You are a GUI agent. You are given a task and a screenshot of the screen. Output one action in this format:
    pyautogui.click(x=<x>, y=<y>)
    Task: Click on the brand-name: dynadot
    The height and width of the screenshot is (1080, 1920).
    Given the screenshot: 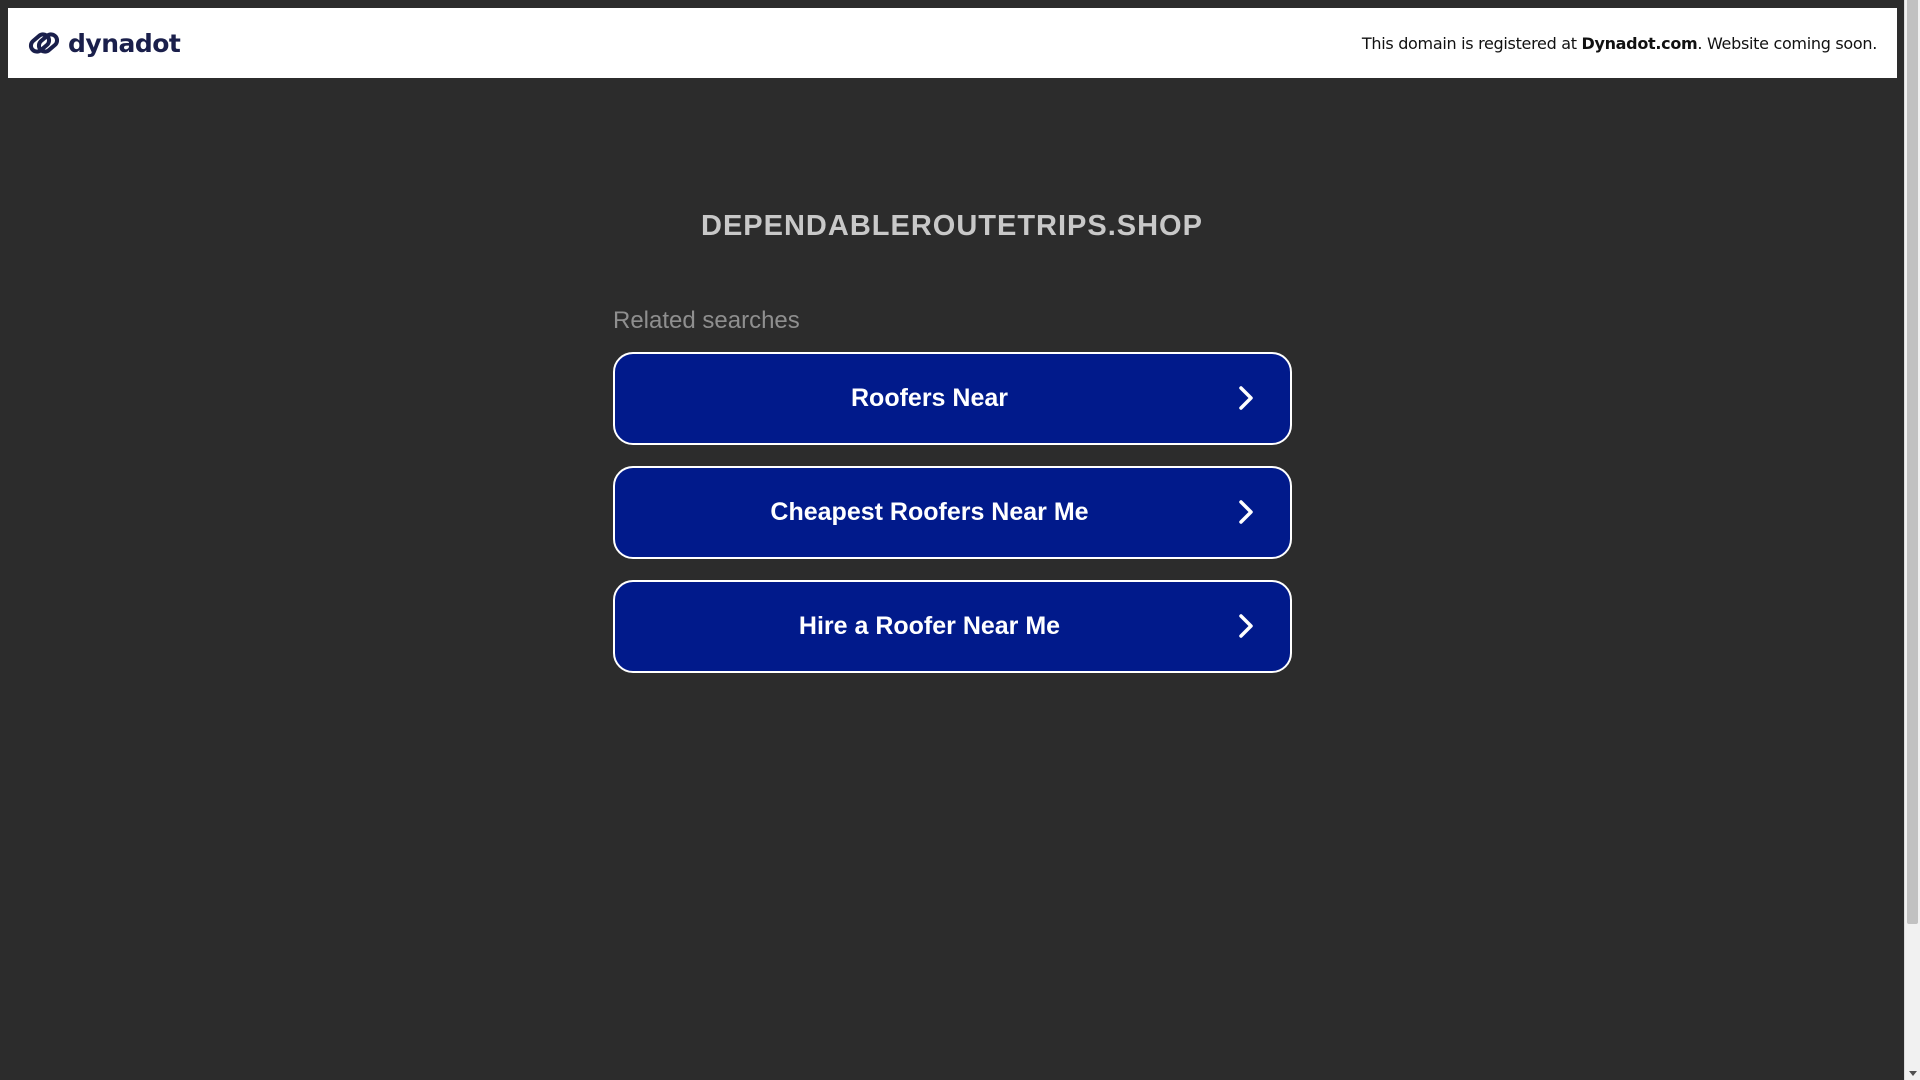 What is the action you would take?
    pyautogui.click(x=124, y=43)
    